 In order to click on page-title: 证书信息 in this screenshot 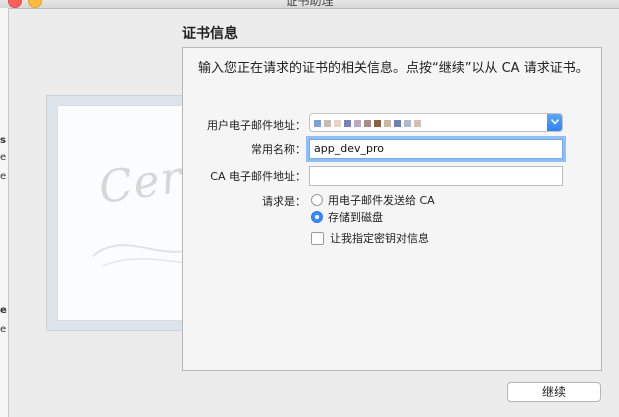, I will do `click(210, 34)`.